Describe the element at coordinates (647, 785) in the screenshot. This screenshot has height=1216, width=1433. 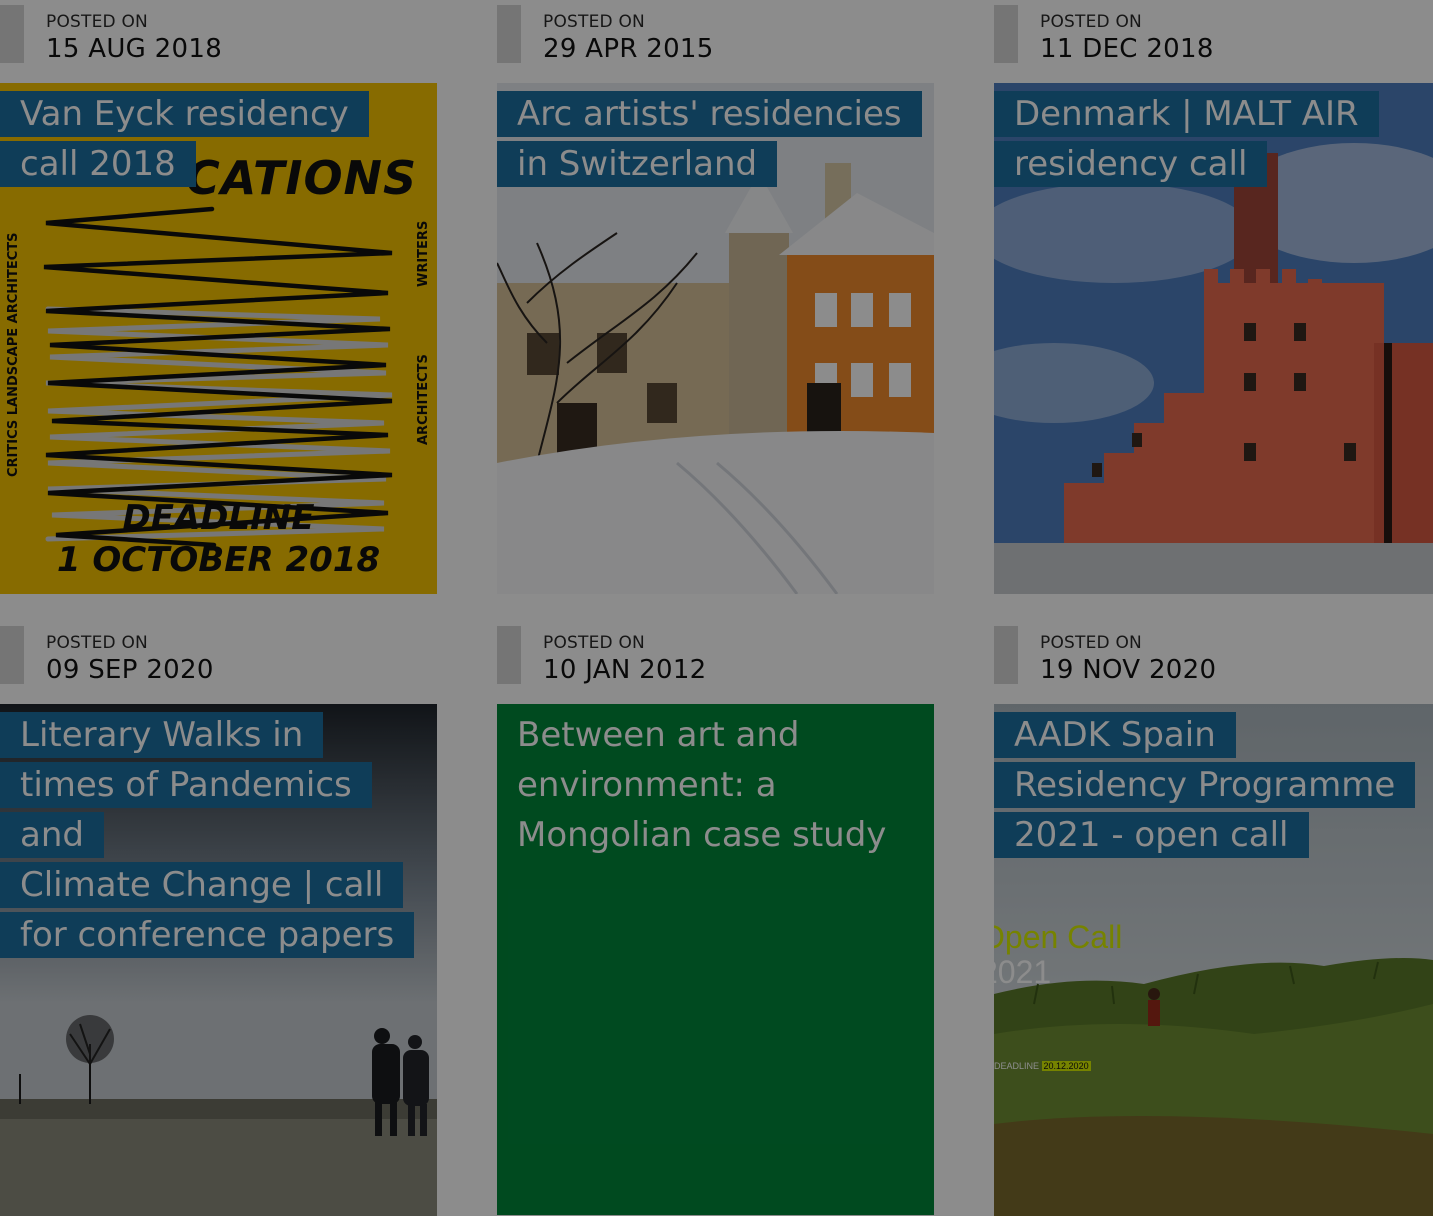
I see `post-title-line: environment: a` at that location.